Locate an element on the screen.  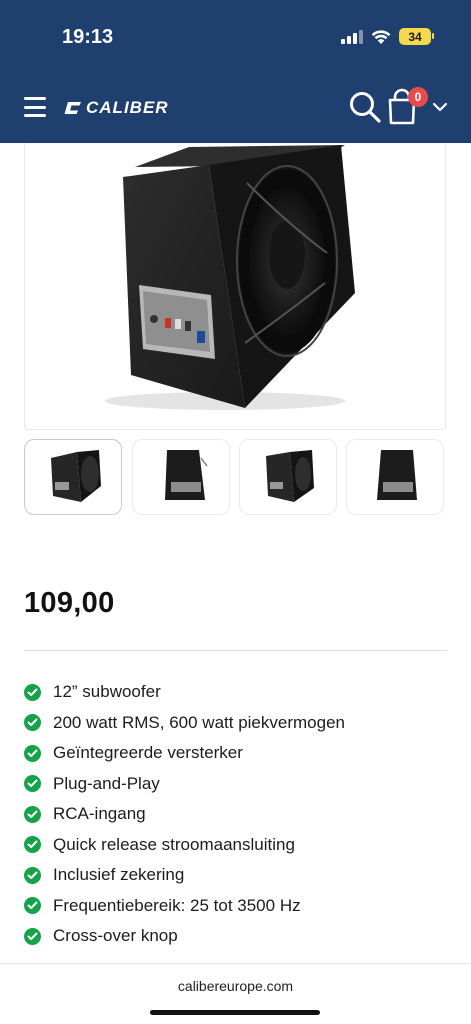
thumbnail-angle-icon is located at coordinates (290, 476).